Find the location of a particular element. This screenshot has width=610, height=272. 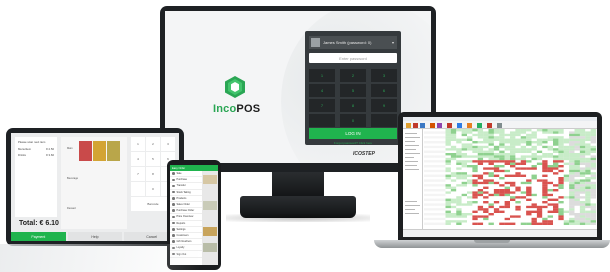

delete-icon is located at coordinates (415, 125).